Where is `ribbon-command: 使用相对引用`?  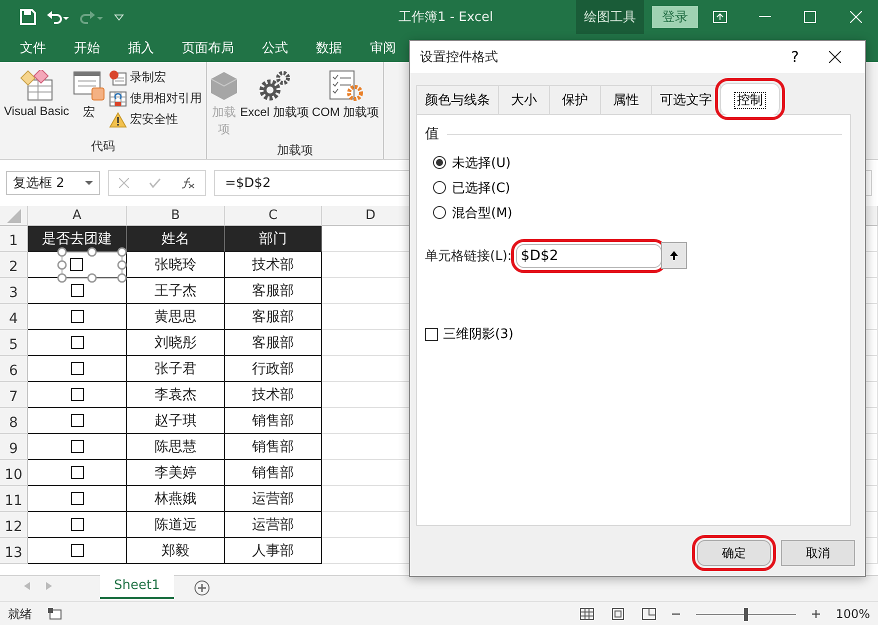
ribbon-command: 使用相对引用 is located at coordinates (156, 98).